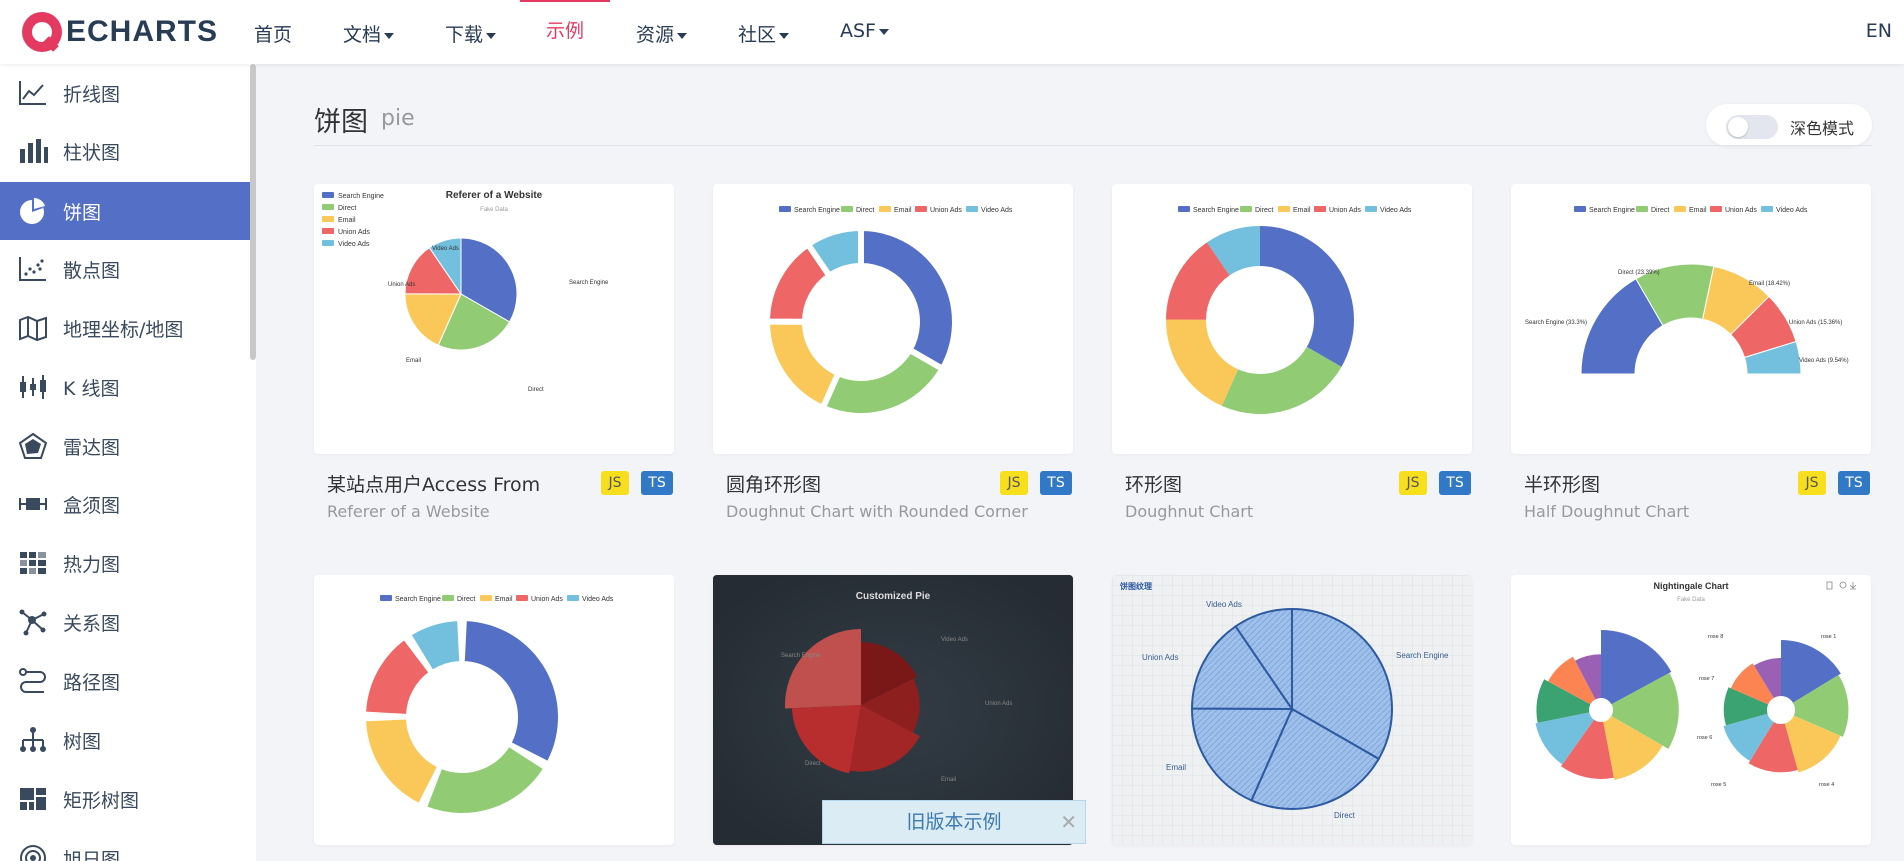 The height and width of the screenshot is (861, 1904). I want to click on sidebar-item-label: 柱状图, so click(92, 152).